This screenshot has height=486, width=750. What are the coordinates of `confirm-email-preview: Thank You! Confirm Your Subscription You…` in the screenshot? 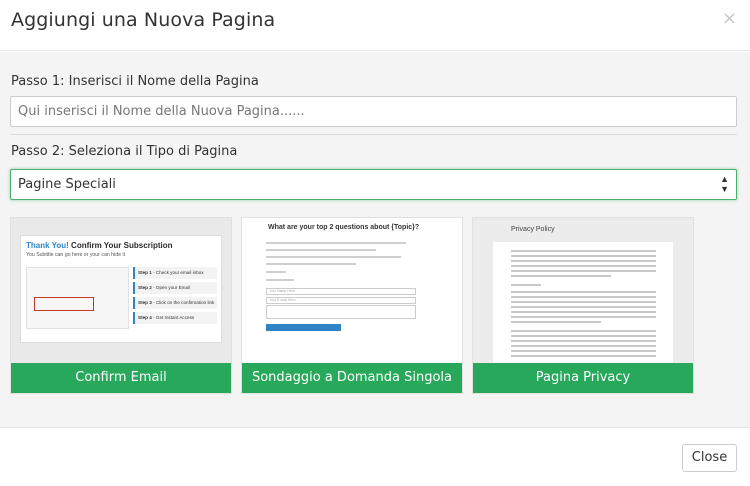 It's located at (121, 291).